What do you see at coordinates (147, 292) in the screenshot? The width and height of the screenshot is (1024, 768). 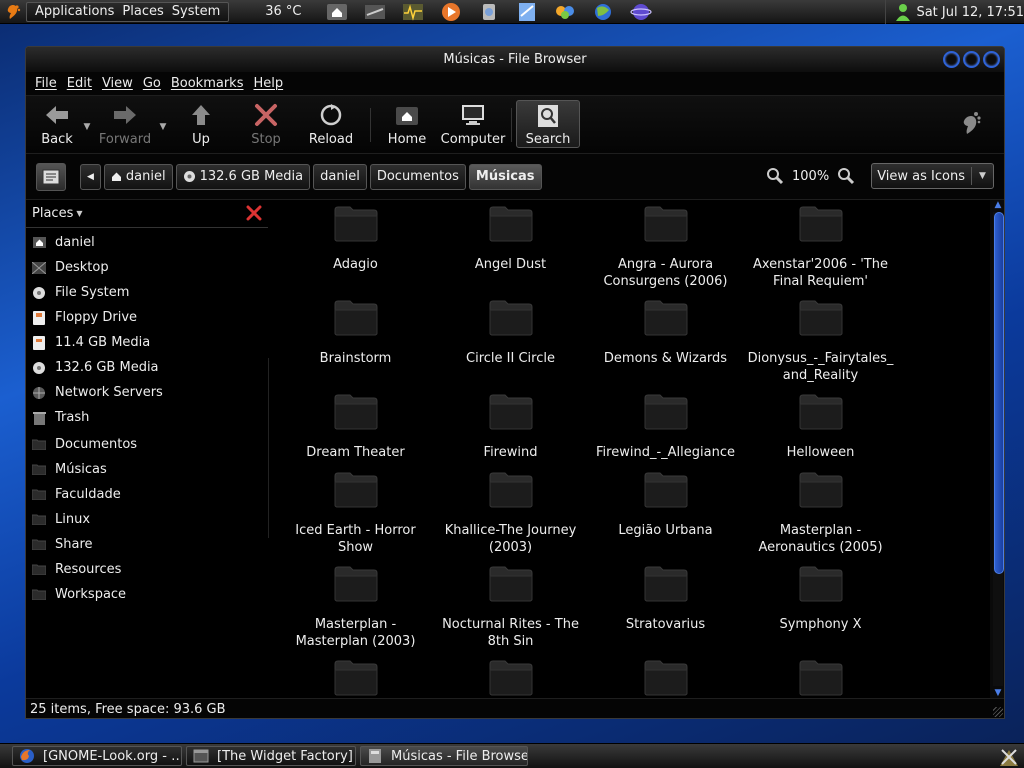 I see `sidebar-item-file-system: File System` at bounding box center [147, 292].